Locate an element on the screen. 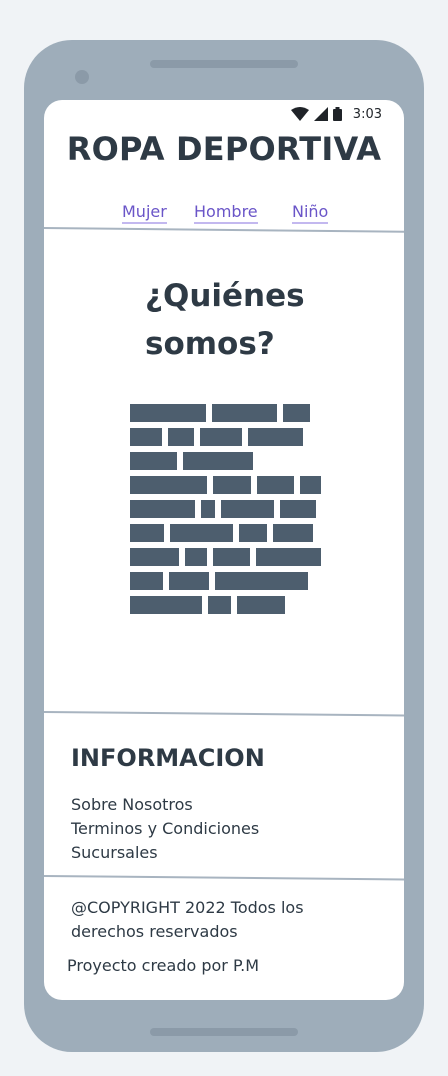 The width and height of the screenshot is (448, 1076). footer-divider is located at coordinates (224, 714).